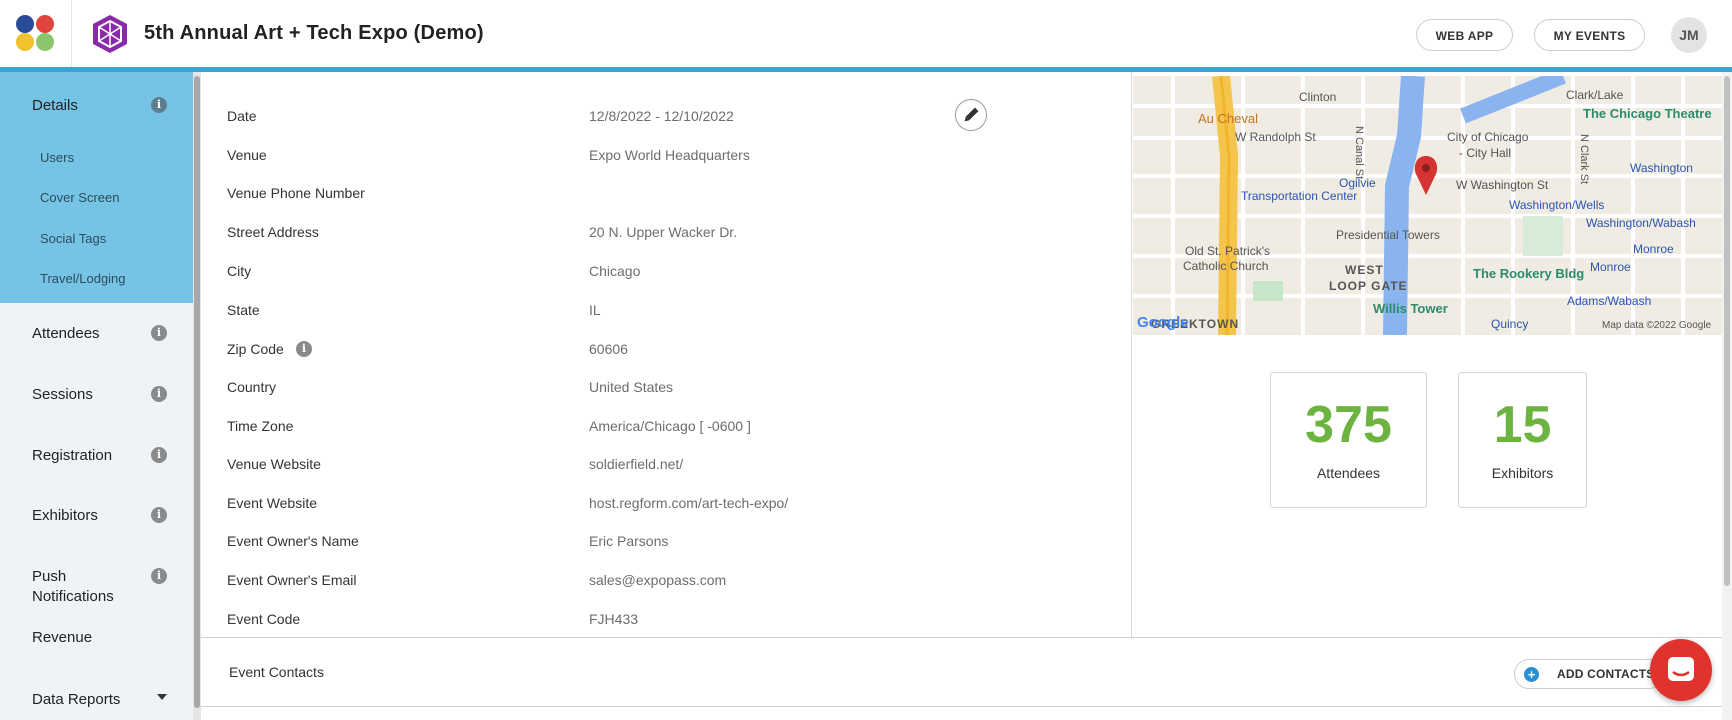 This screenshot has width=1732, height=720. Describe the element at coordinates (629, 541) in the screenshot. I see `row-value: Eric Parsons` at that location.